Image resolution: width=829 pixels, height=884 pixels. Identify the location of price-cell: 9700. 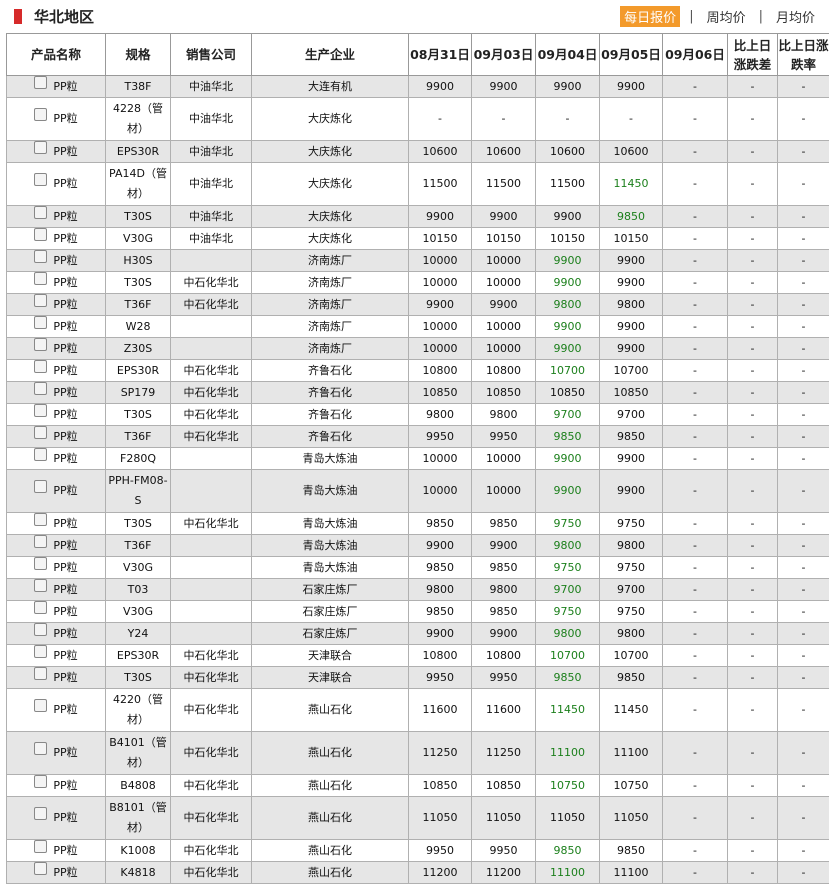
(567, 589).